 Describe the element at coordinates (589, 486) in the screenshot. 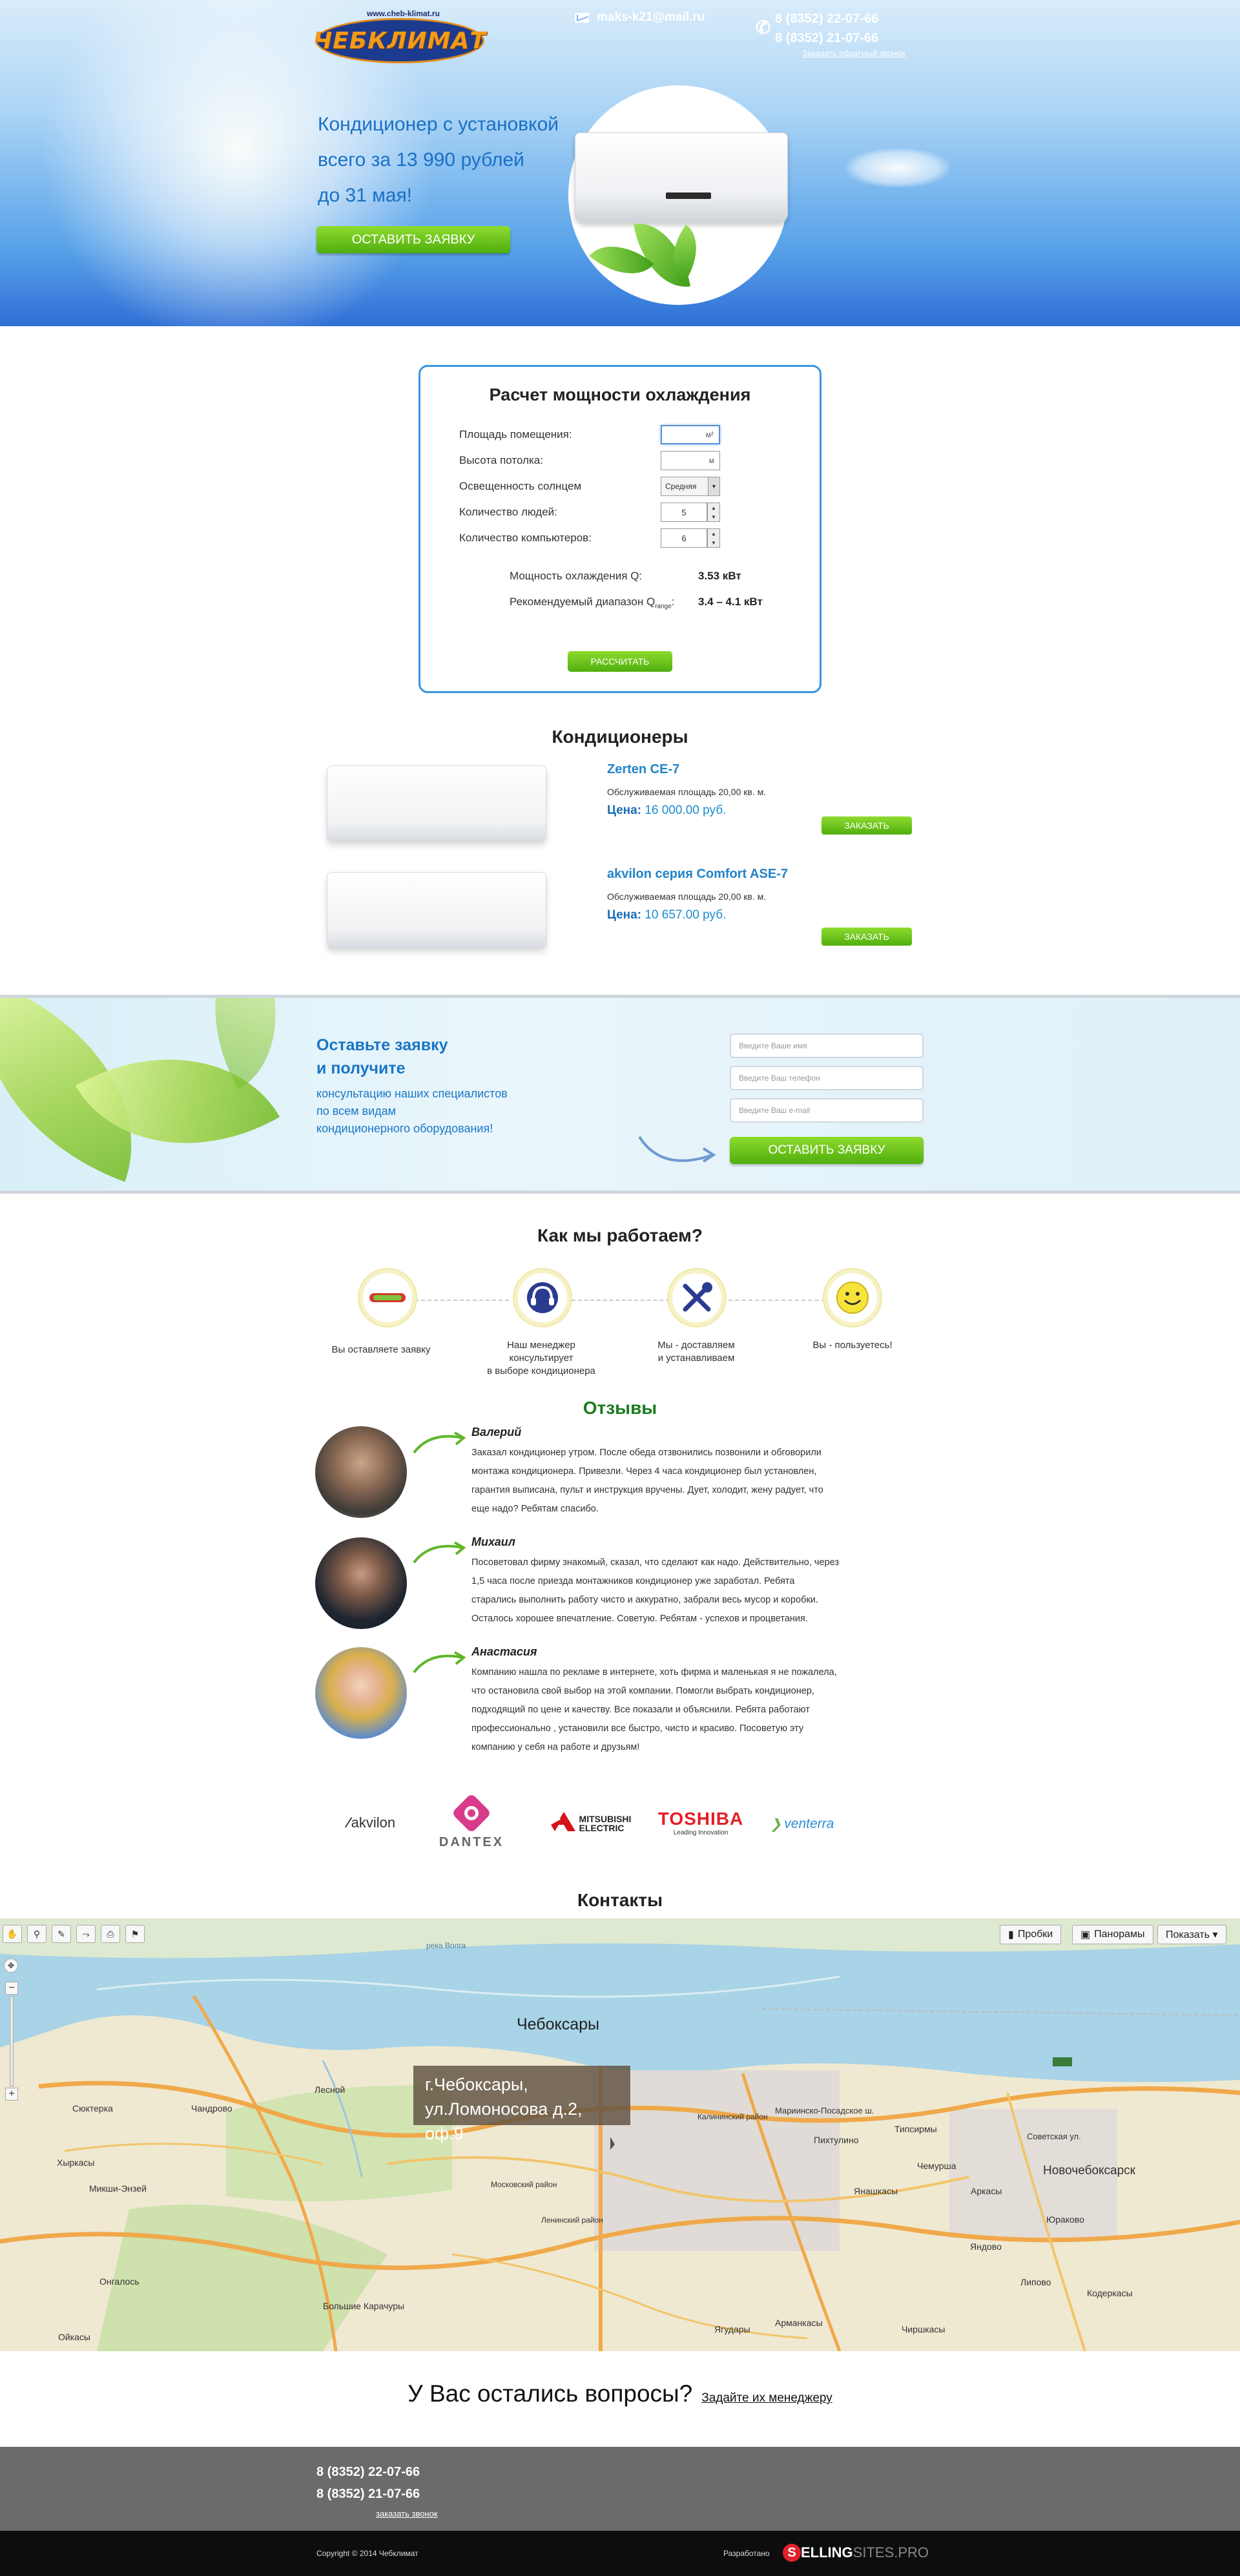

I see `calc-row-sun: Освещенность солнцем Средняя ▼` at that location.